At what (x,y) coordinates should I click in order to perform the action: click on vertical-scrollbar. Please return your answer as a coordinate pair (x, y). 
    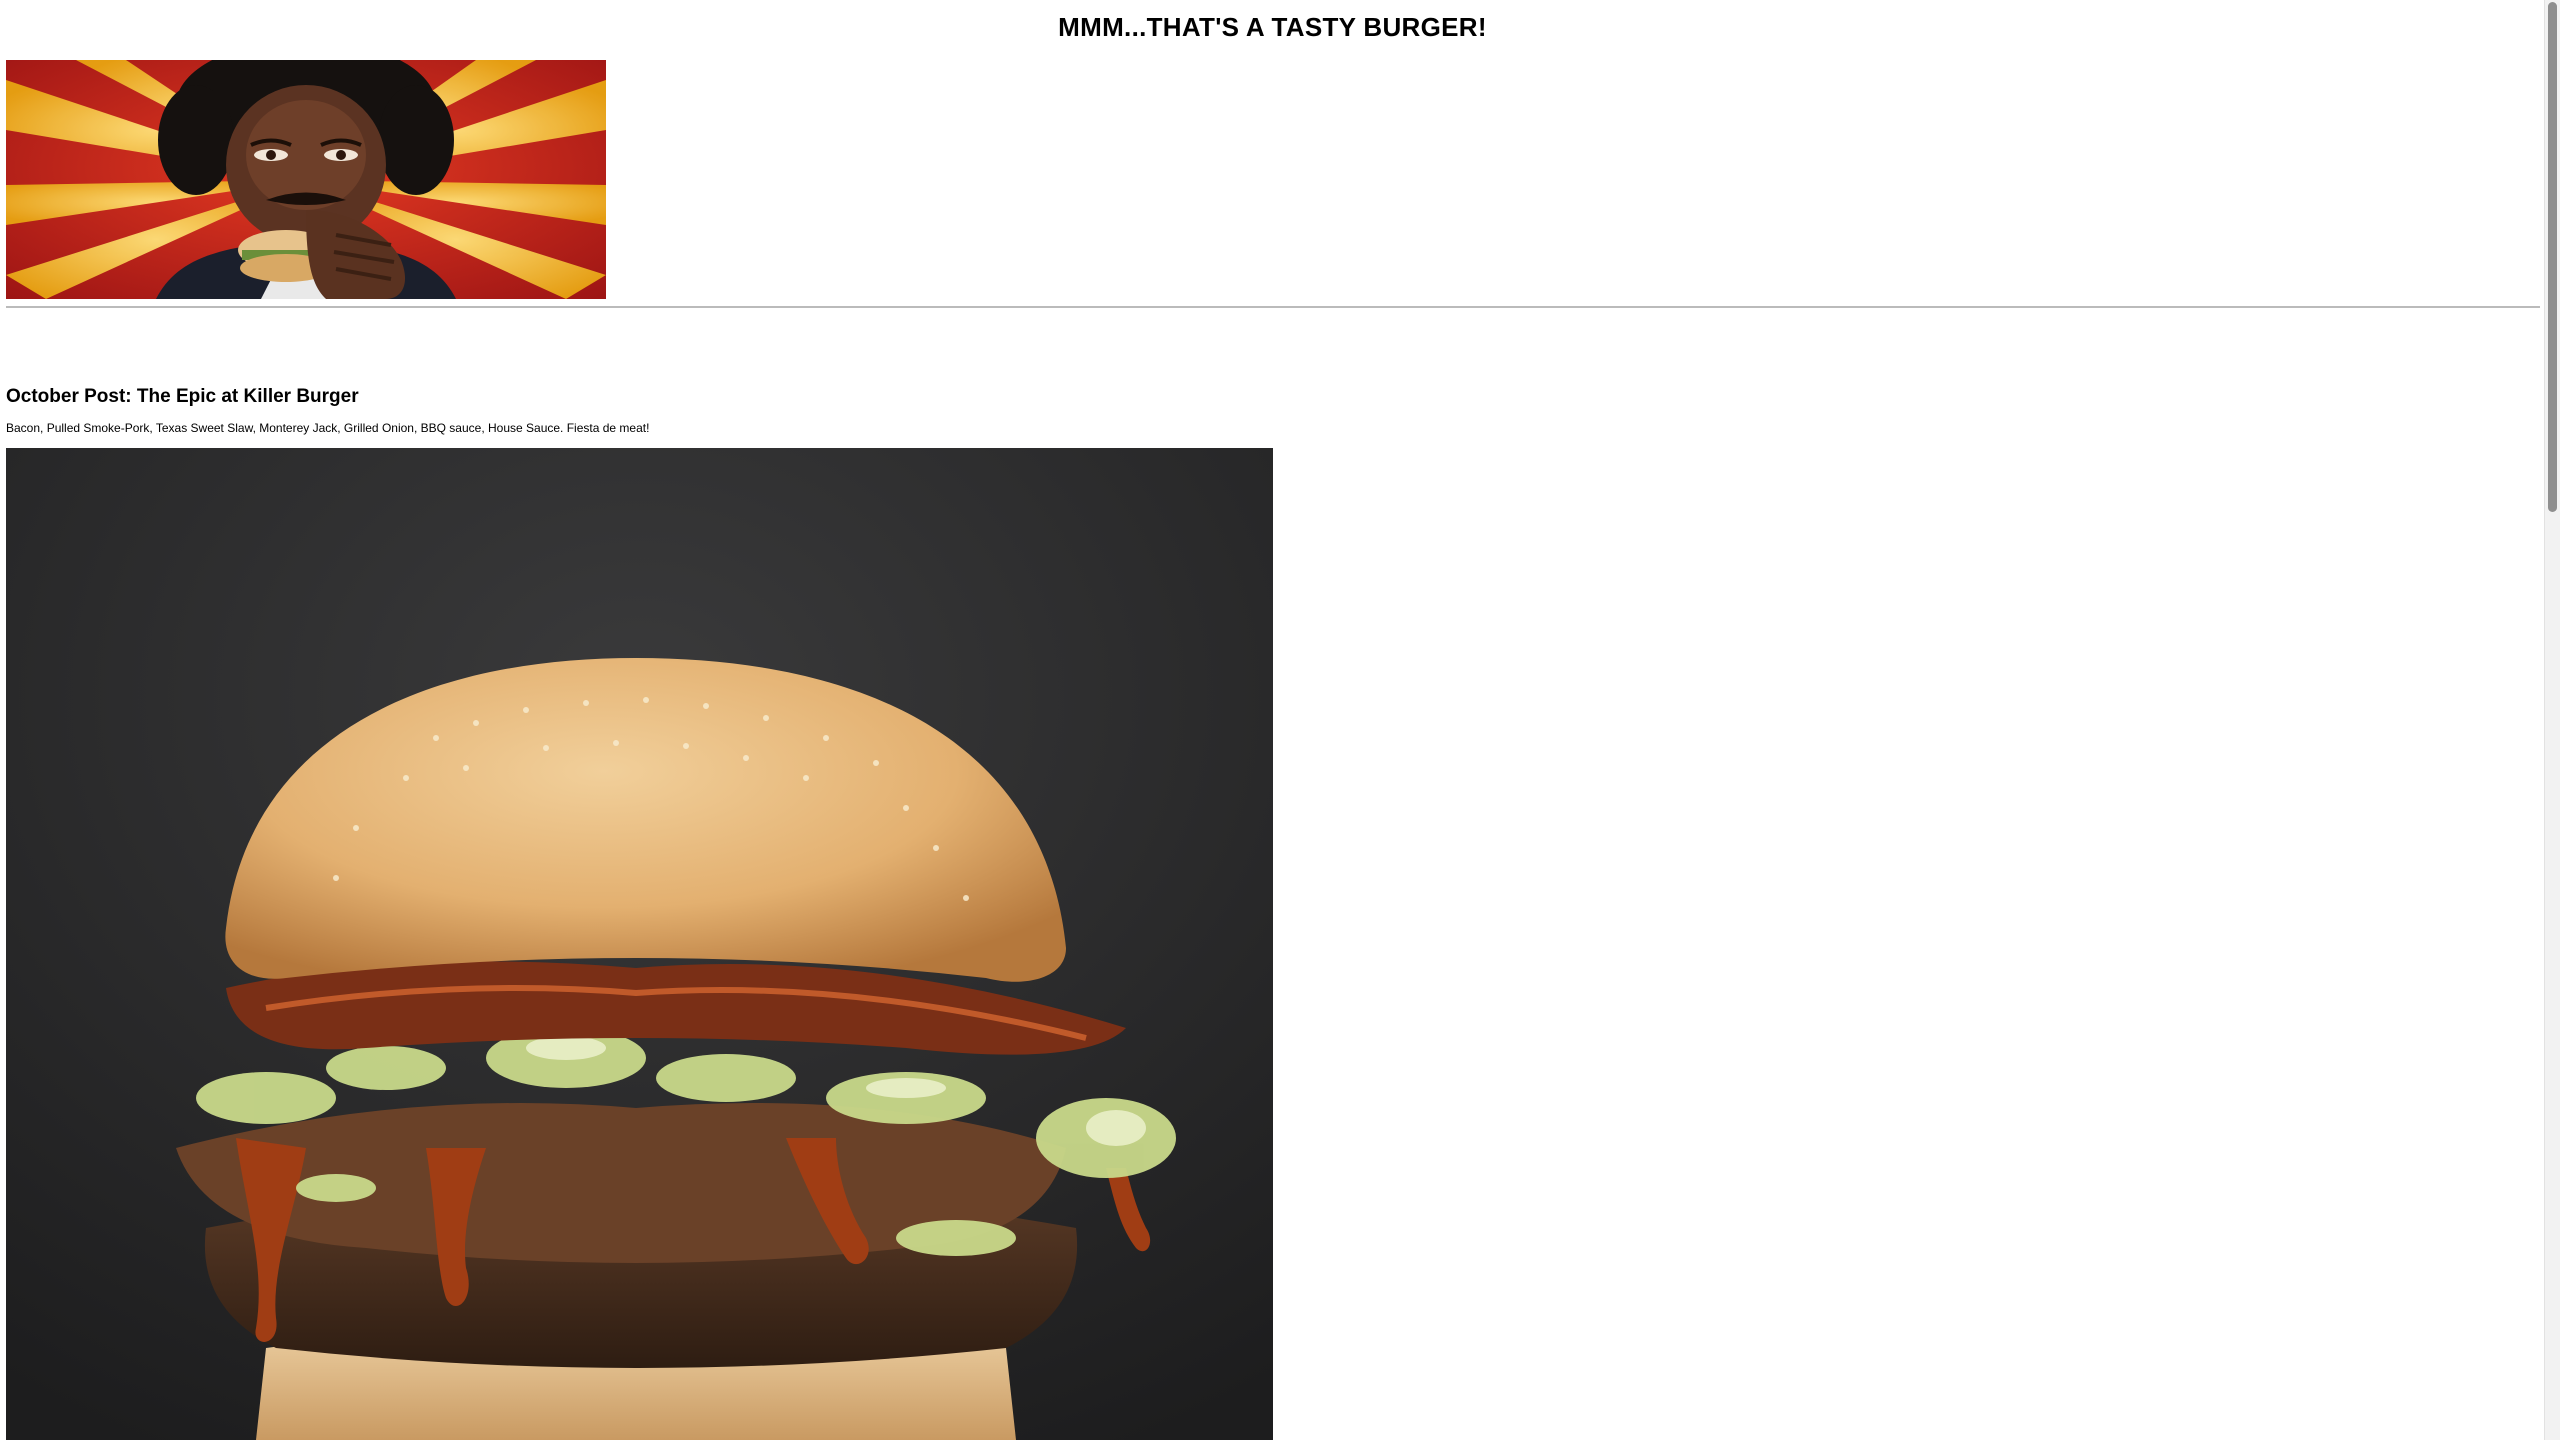
    Looking at the image, I should click on (2552, 720).